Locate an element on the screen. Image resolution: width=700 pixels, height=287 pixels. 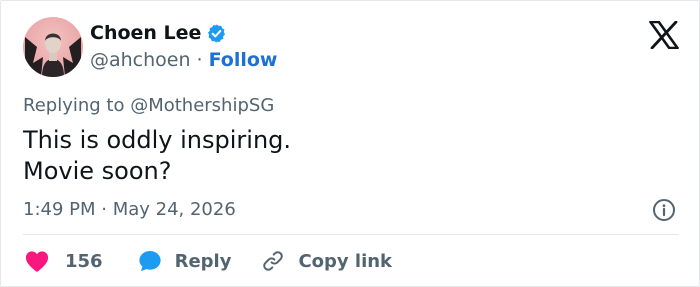
author-handle: @ahchoen is located at coordinates (140, 60).